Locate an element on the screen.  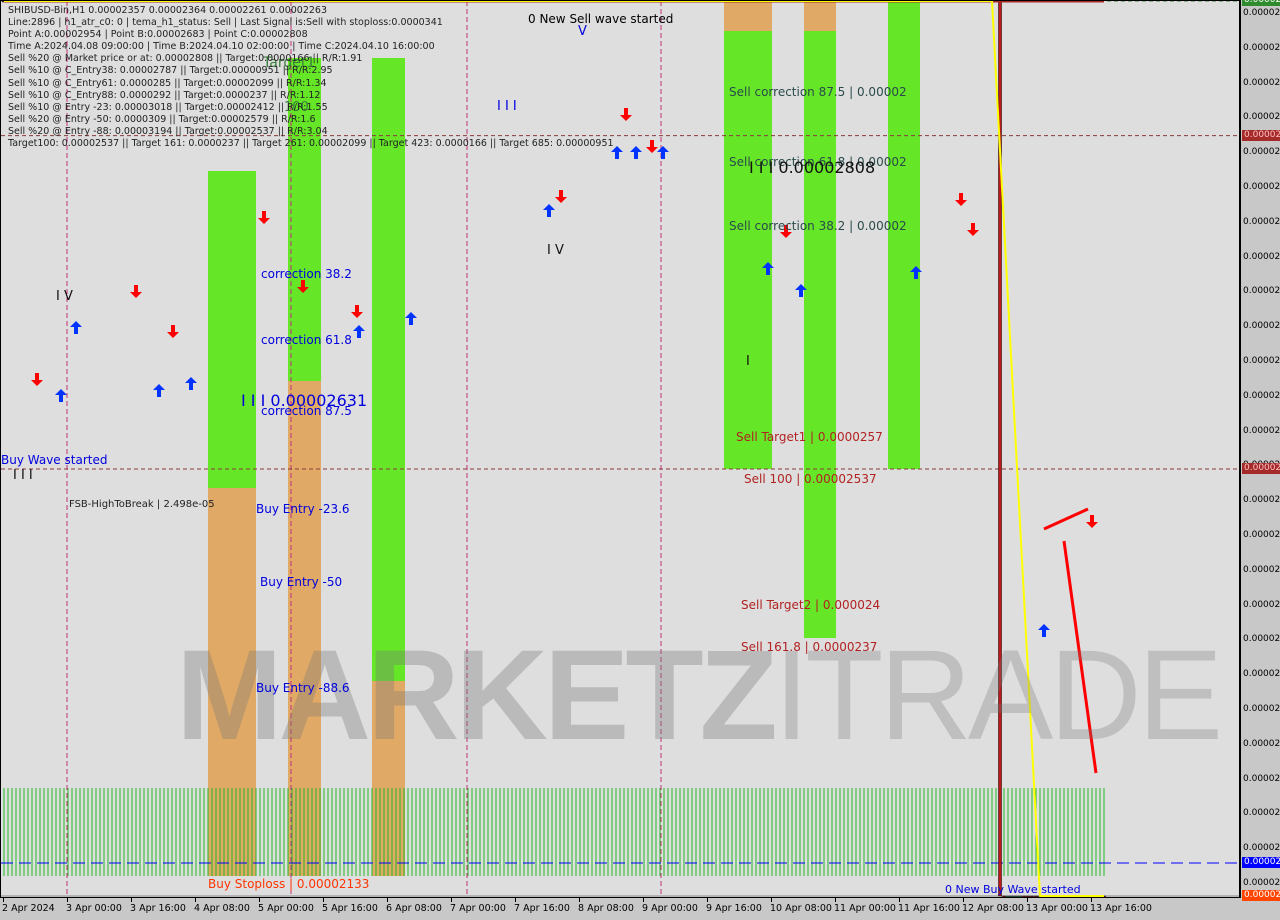
time-tick-label: 12 Apr 08:00 is located at coordinates (993, 908).